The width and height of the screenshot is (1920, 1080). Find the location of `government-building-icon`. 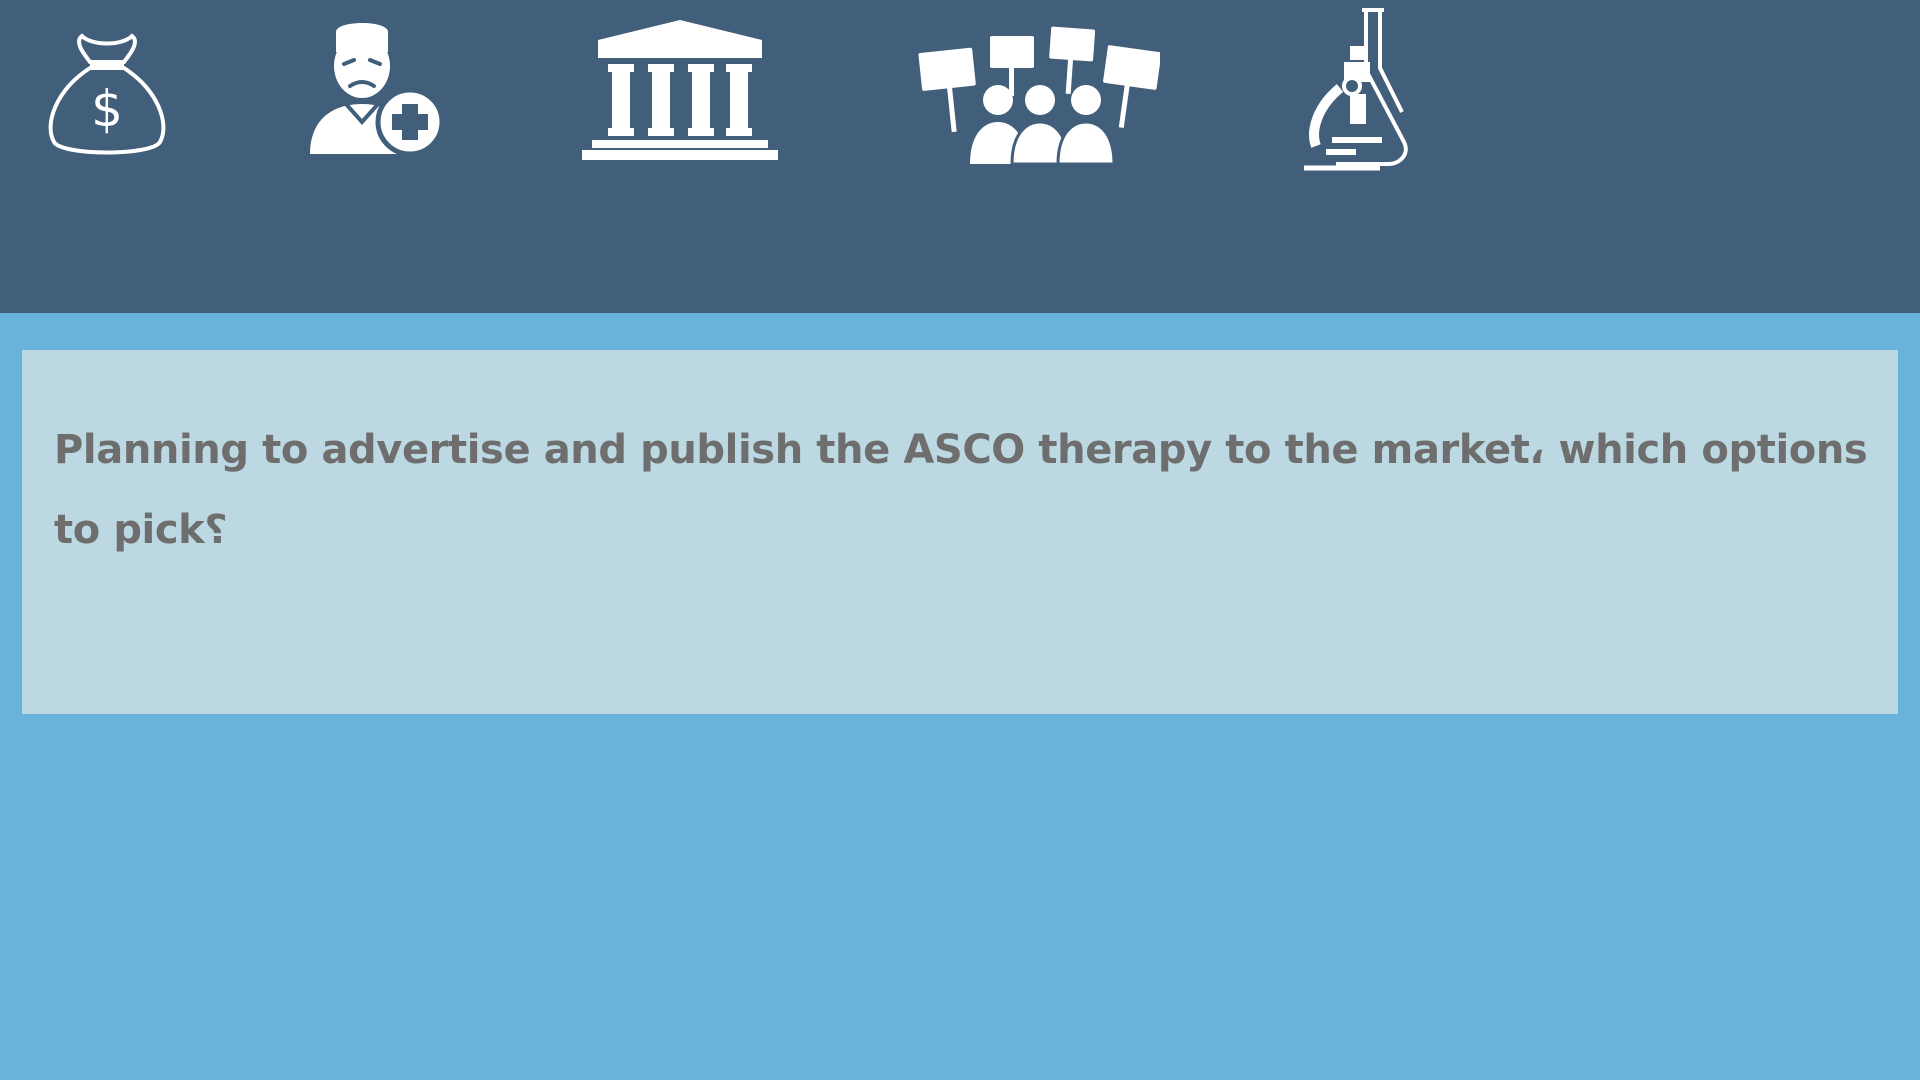

government-building-icon is located at coordinates (680, 90).